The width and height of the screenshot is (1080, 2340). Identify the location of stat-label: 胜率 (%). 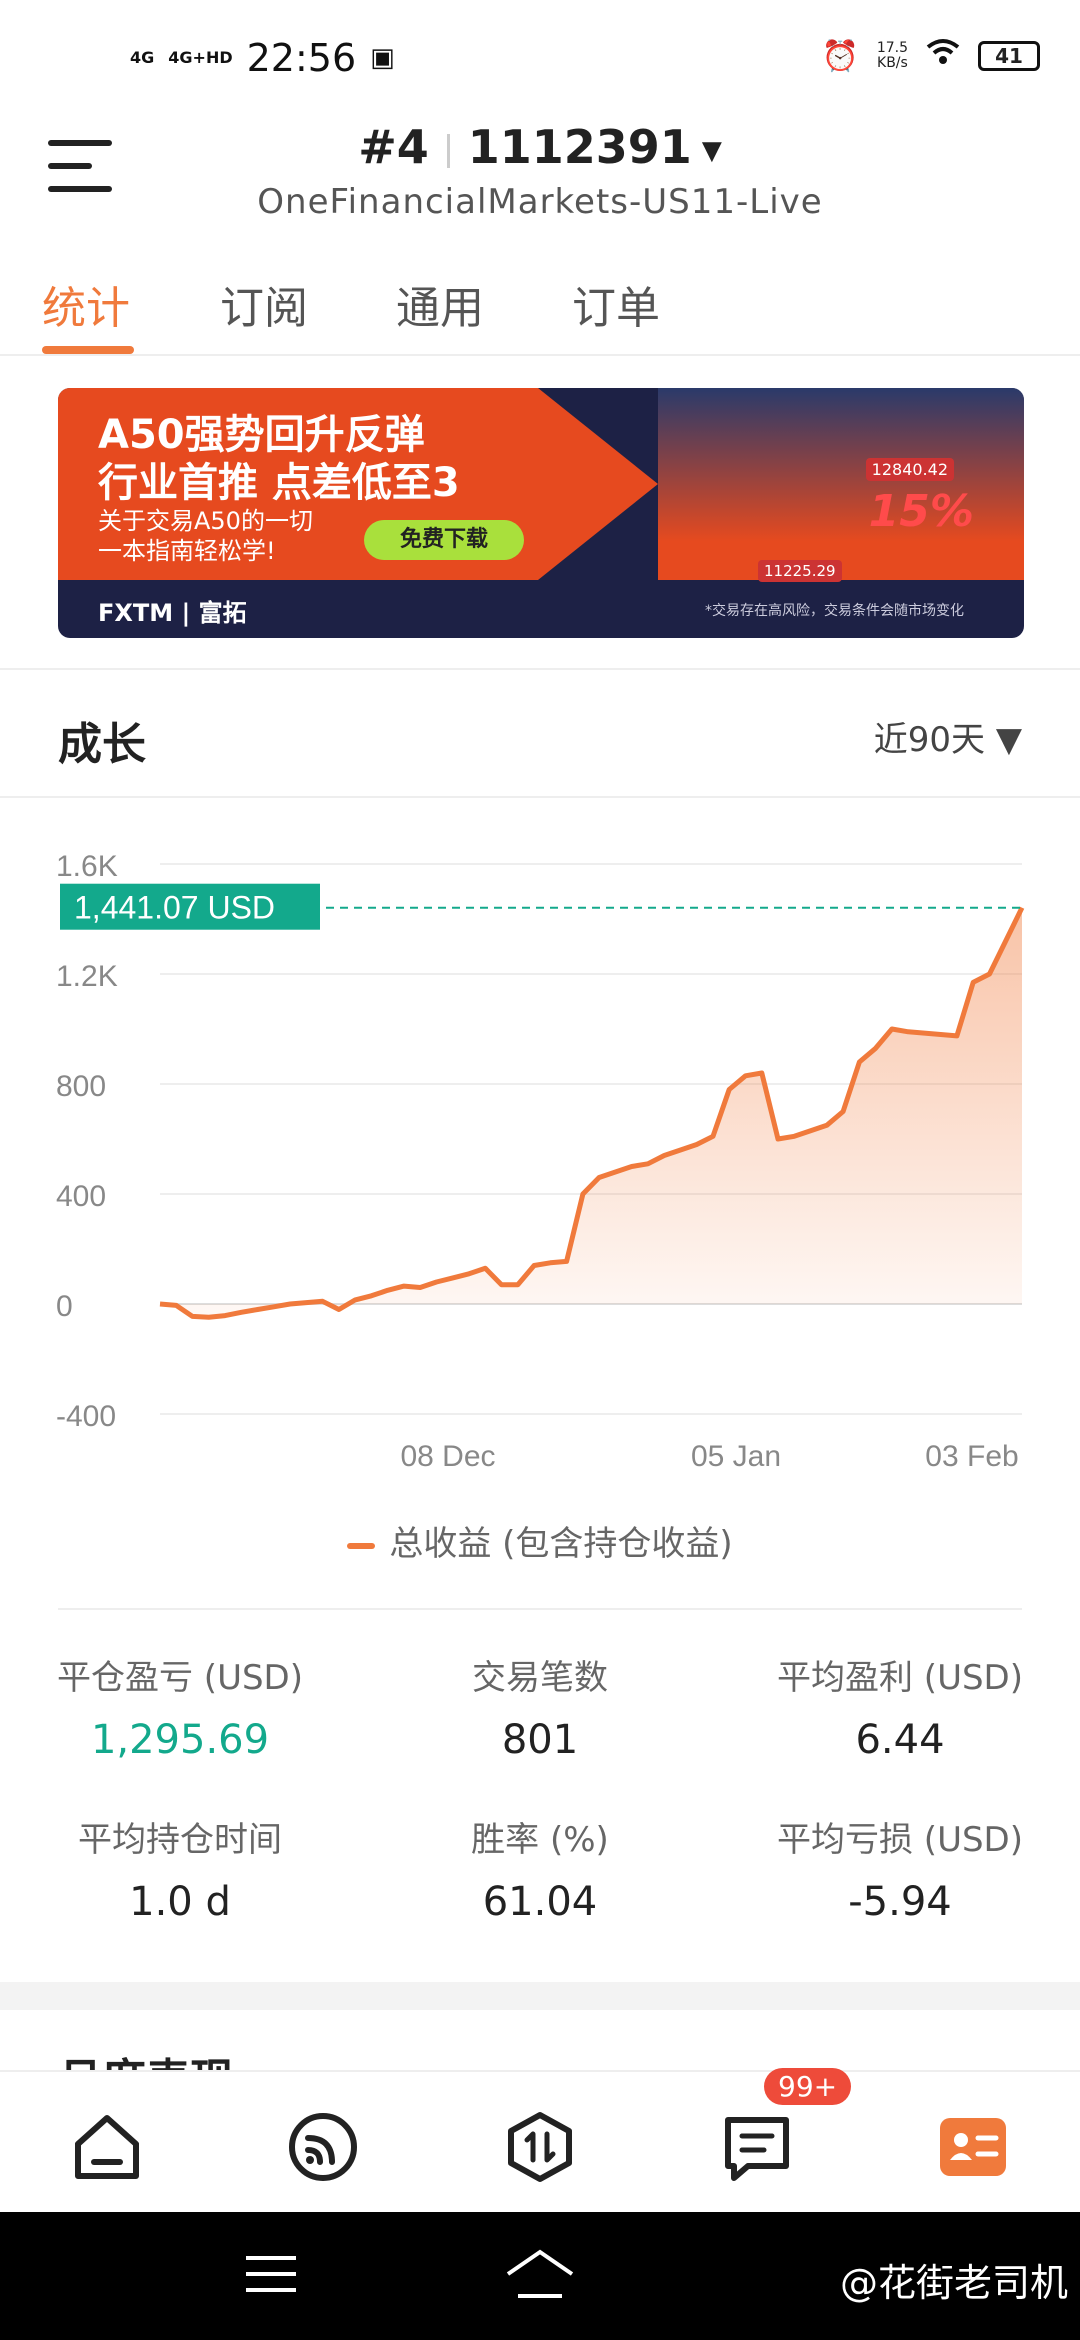
(540, 1840).